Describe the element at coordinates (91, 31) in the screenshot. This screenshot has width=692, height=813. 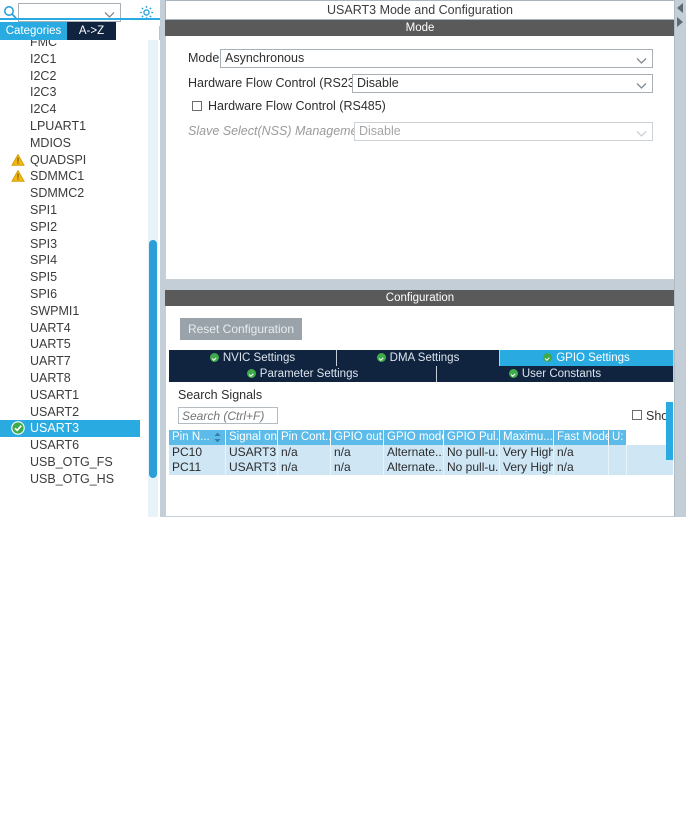
I see `tab-a-to-z: A->Z` at that location.